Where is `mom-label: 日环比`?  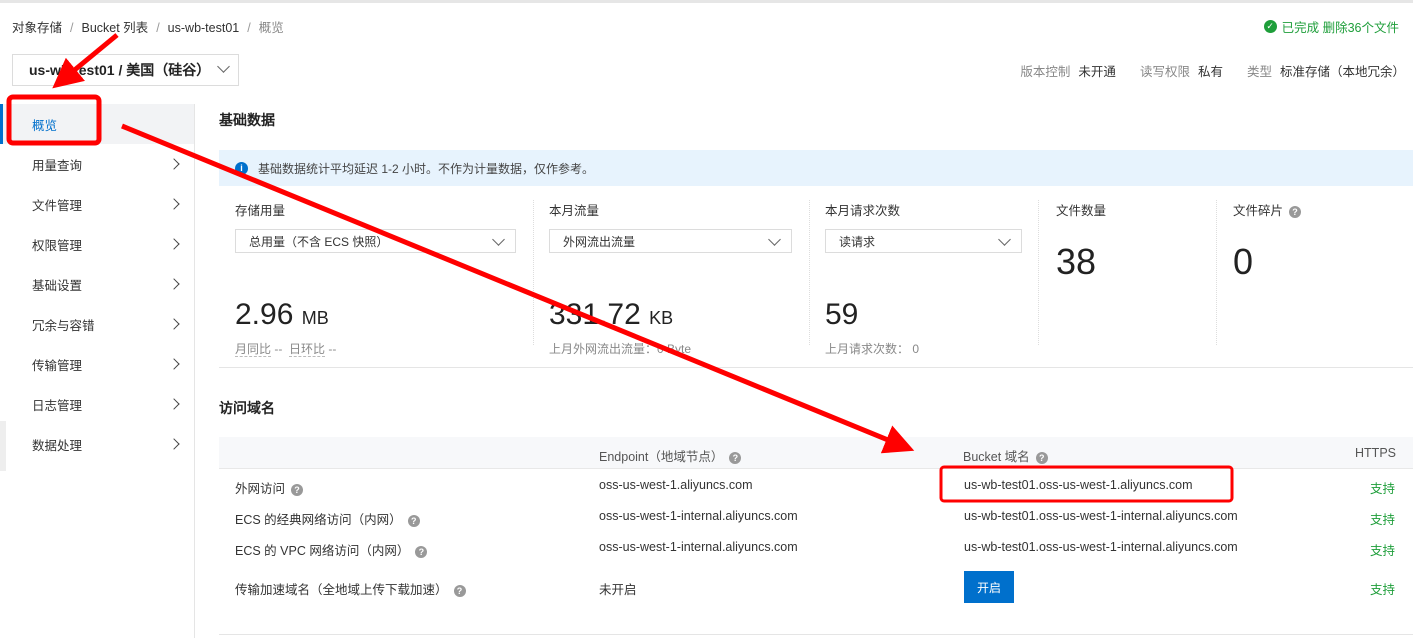 mom-label: 日环比 is located at coordinates (307, 349).